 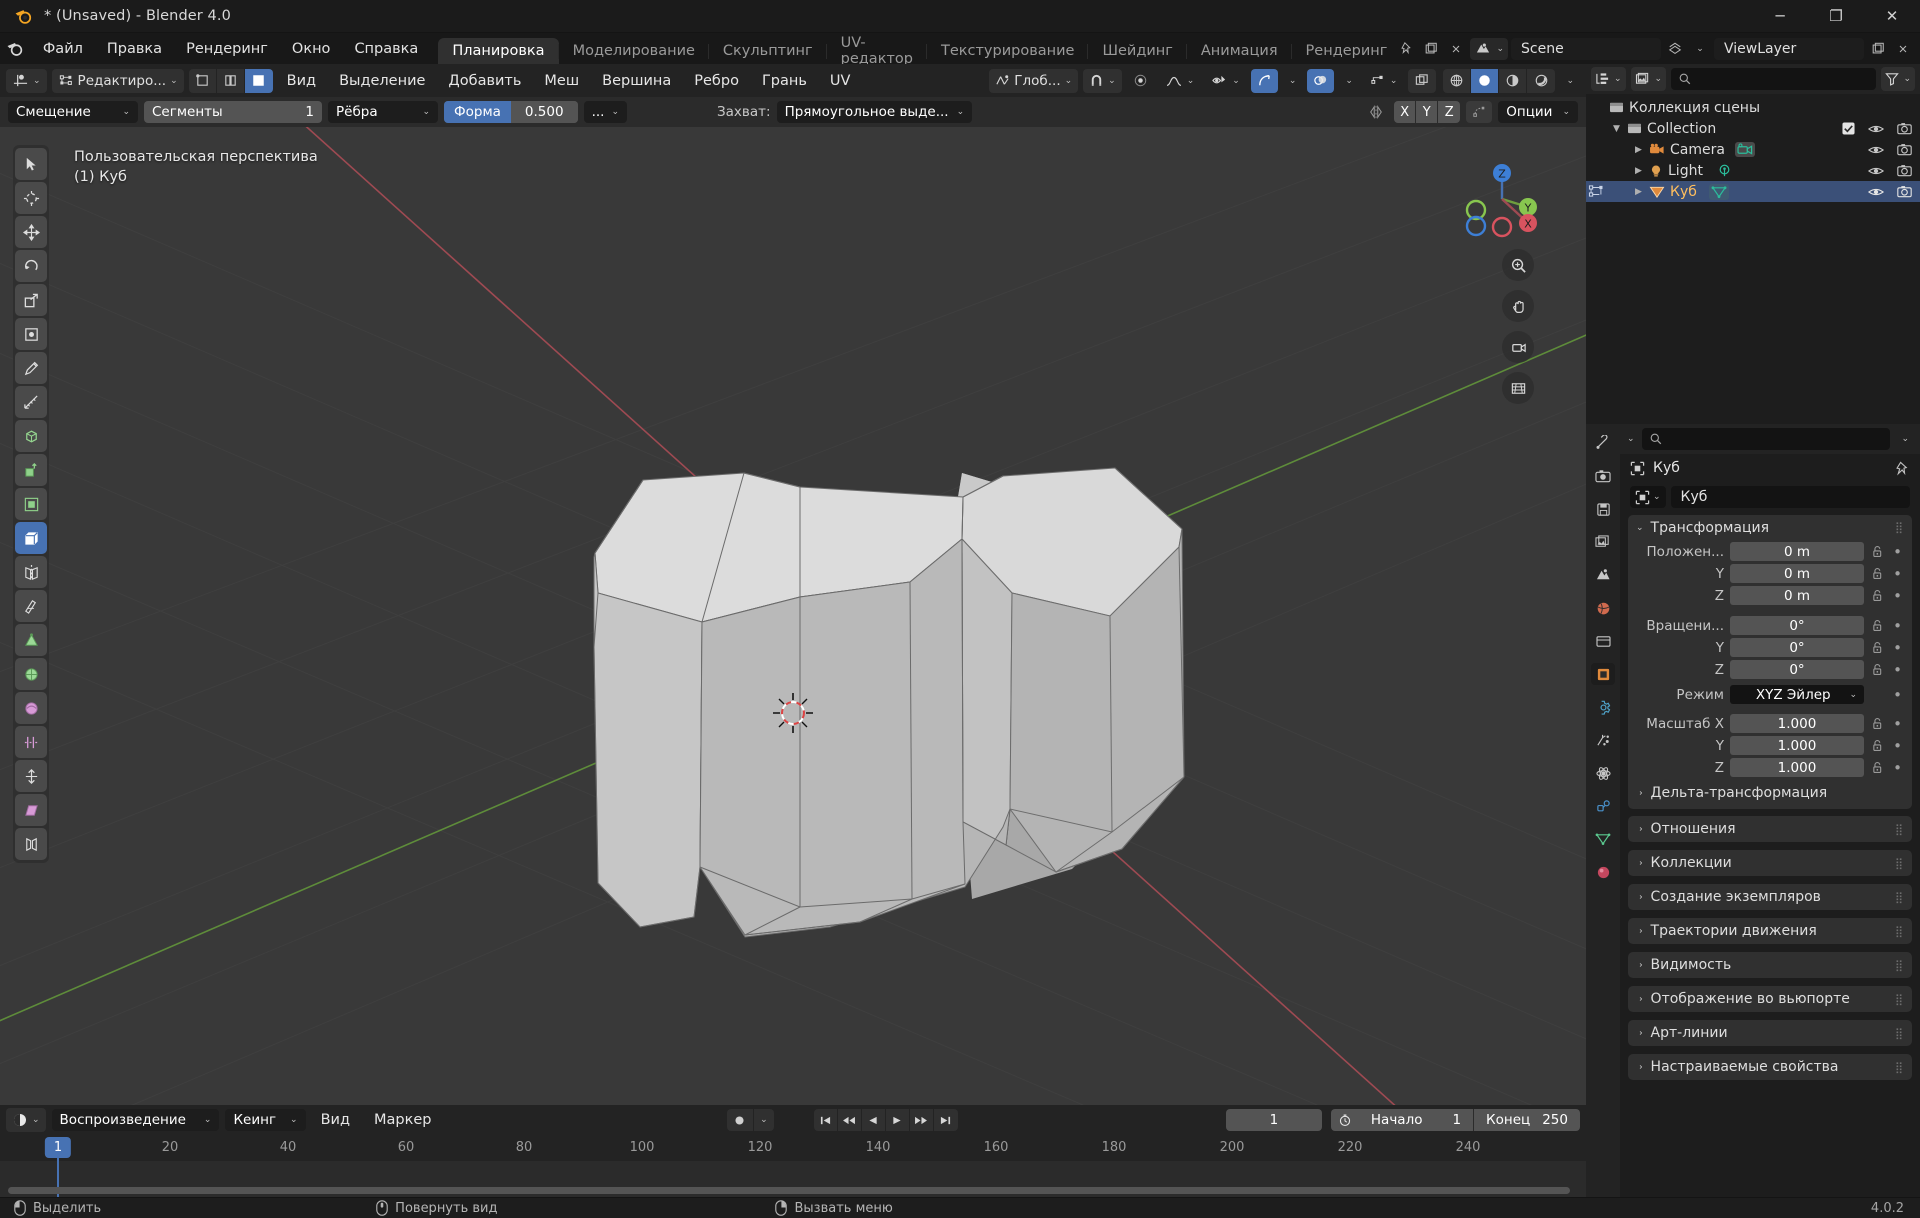 What do you see at coordinates (1034, 80) in the screenshot?
I see `transform-orientation-button: Глоб... ⌄` at bounding box center [1034, 80].